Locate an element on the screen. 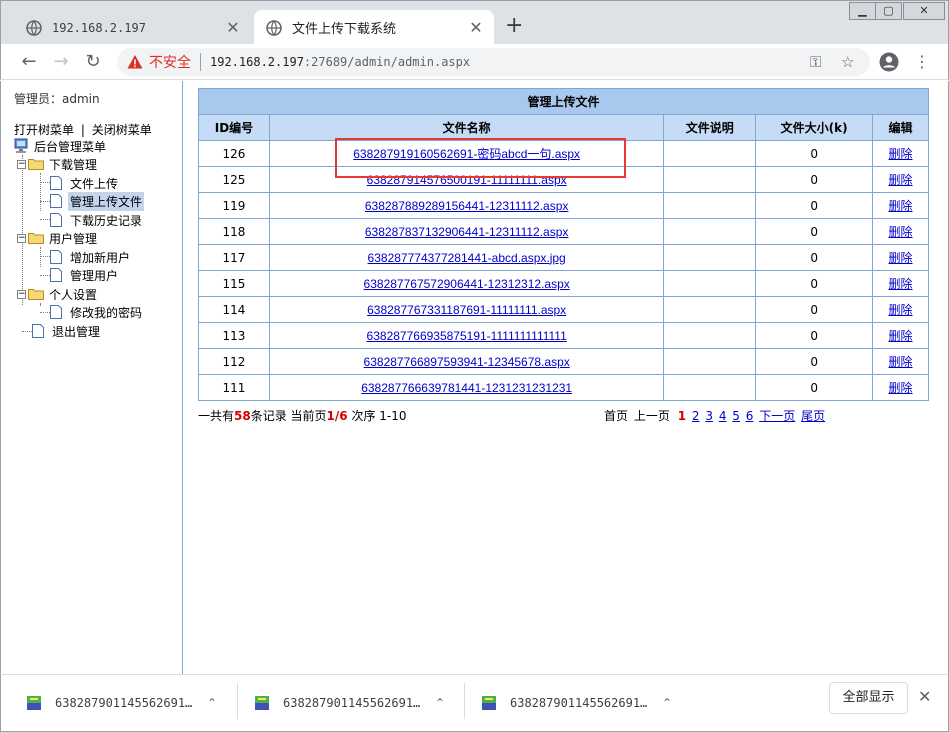 This screenshot has width=949, height=732. minimize-icon: ▁ is located at coordinates (862, 11).